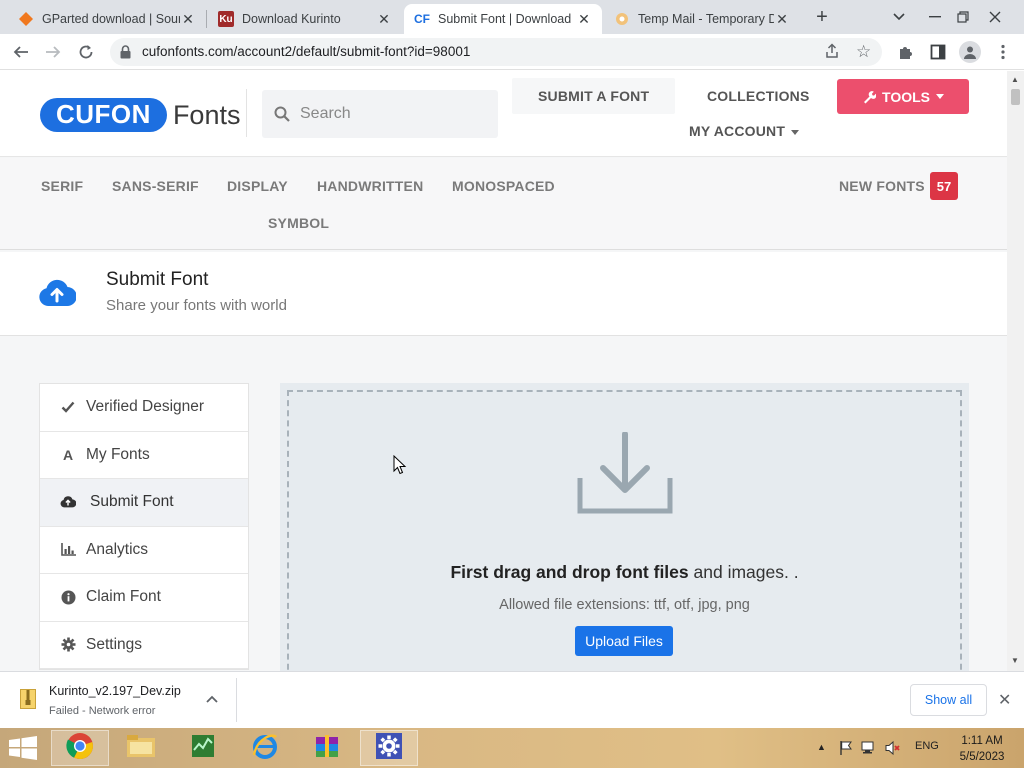 The height and width of the screenshot is (768, 1024). What do you see at coordinates (68, 502) in the screenshot?
I see `cloud-upload-icon` at bounding box center [68, 502].